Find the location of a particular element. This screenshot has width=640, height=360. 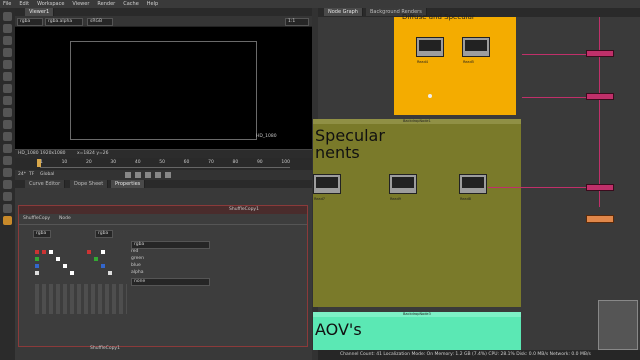

step-back-icon is located at coordinates (138, 175).